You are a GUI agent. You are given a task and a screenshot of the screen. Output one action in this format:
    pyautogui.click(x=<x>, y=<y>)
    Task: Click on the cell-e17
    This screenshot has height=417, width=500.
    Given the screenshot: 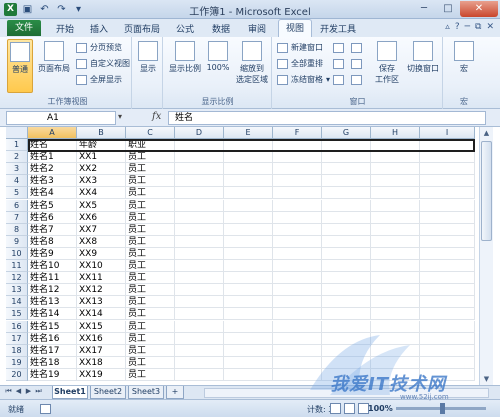 What is the action you would take?
    pyautogui.click(x=248, y=338)
    